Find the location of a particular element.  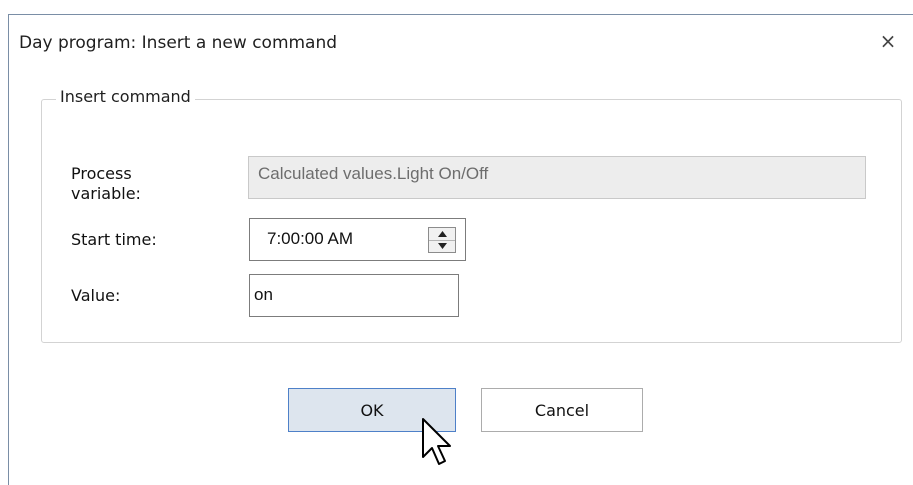

start-time-label: Start time: is located at coordinates (114, 239).